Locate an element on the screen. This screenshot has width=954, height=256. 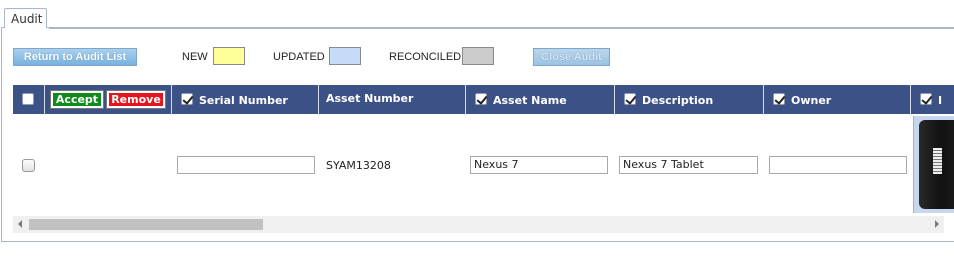
close-audit-button: Close Audit is located at coordinates (571, 57).